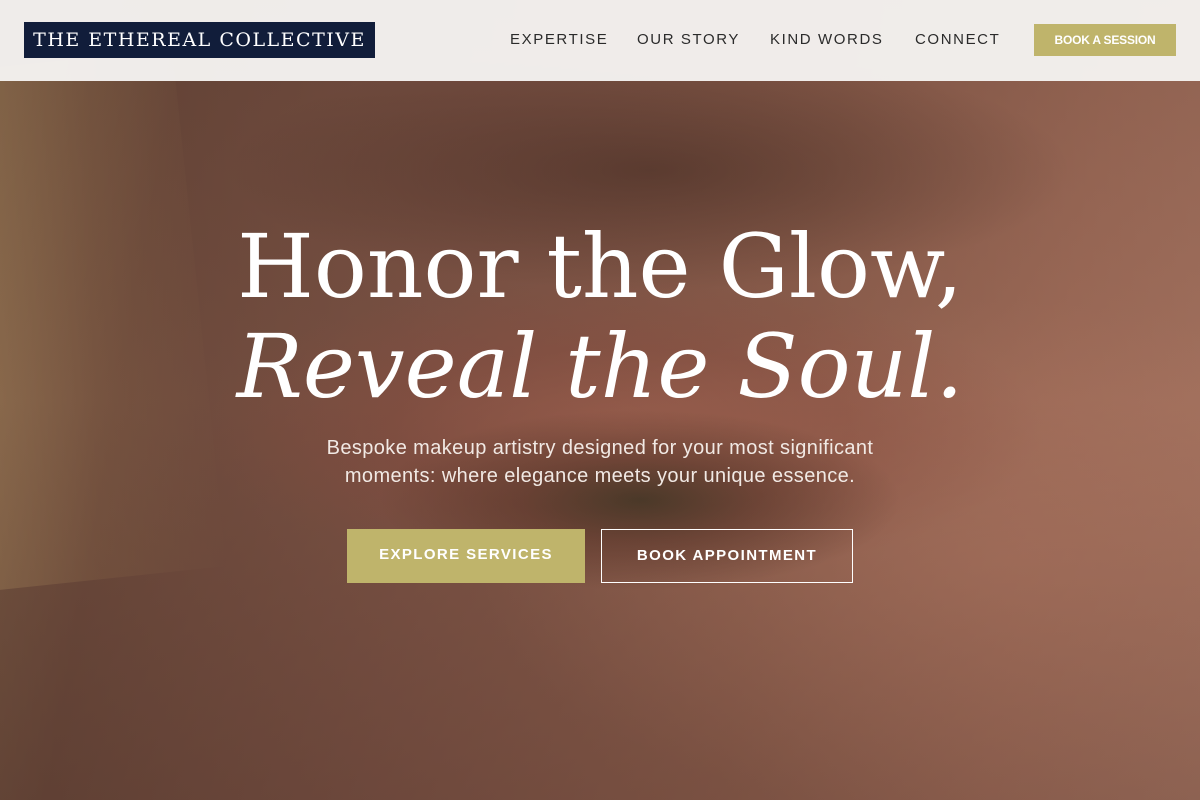 The width and height of the screenshot is (1200, 800). What do you see at coordinates (559, 40) in the screenshot?
I see `nav-link-expertise: EXPERTISE` at bounding box center [559, 40].